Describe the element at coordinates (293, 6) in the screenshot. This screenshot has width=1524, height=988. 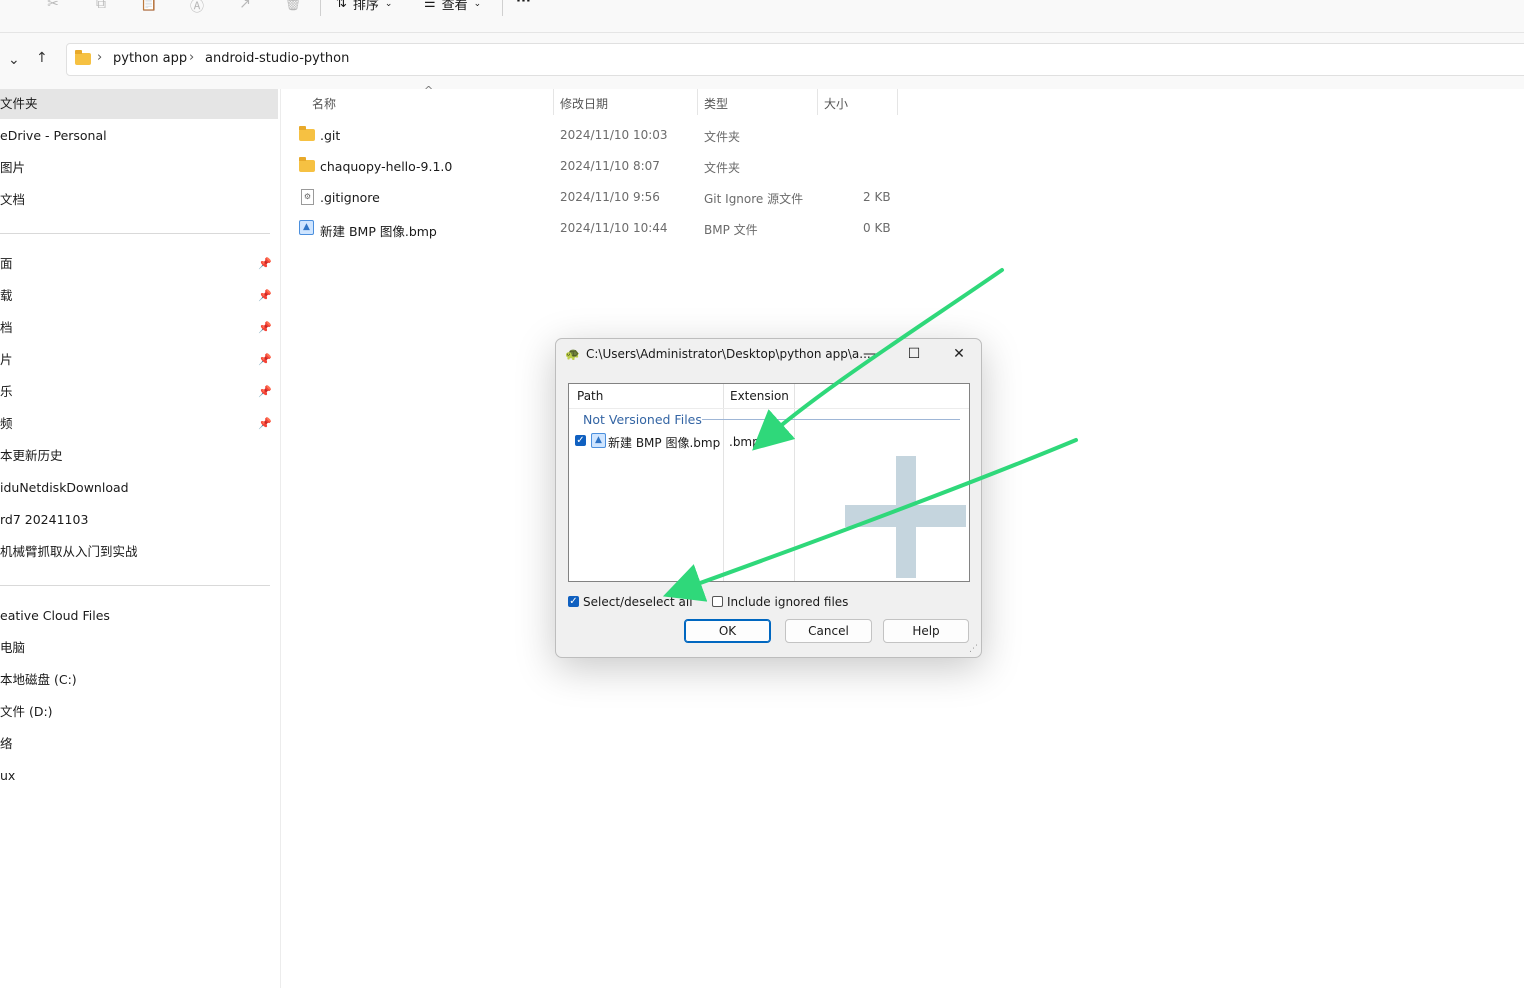
I see `delete-icon: 🗑` at that location.